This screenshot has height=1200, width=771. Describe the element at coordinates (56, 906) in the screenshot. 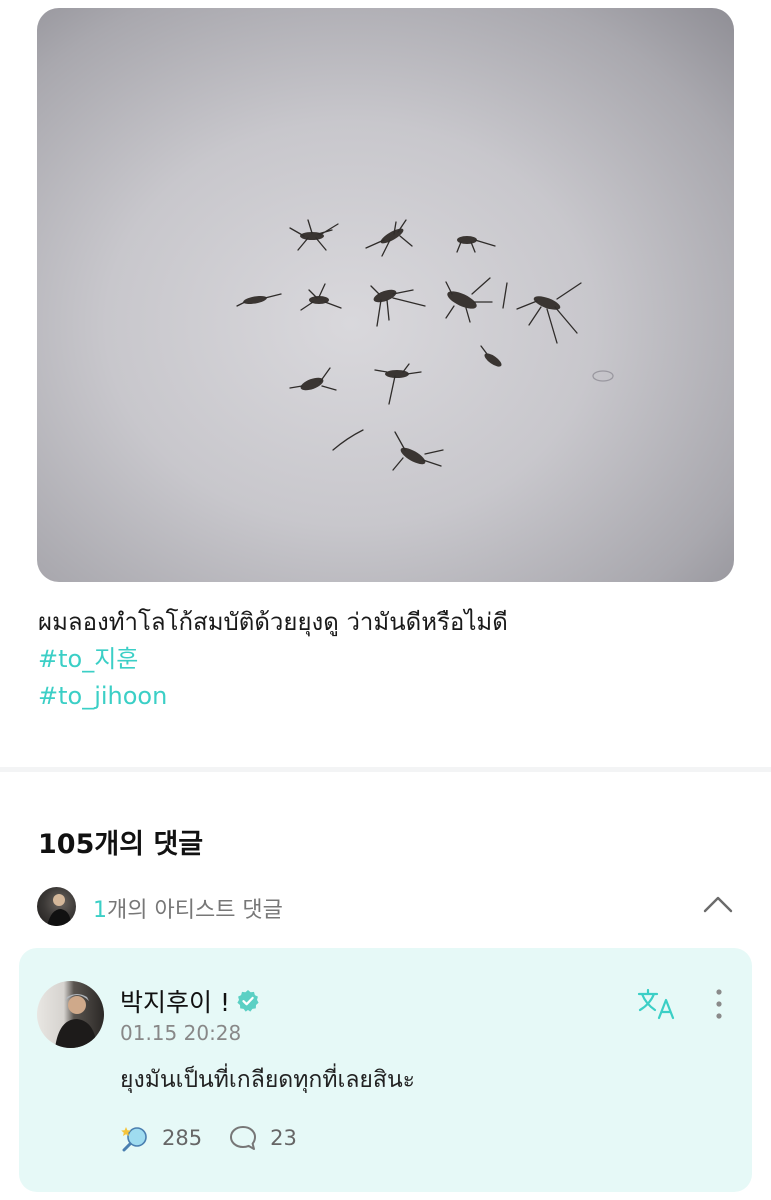

I see `artist-avatar` at that location.